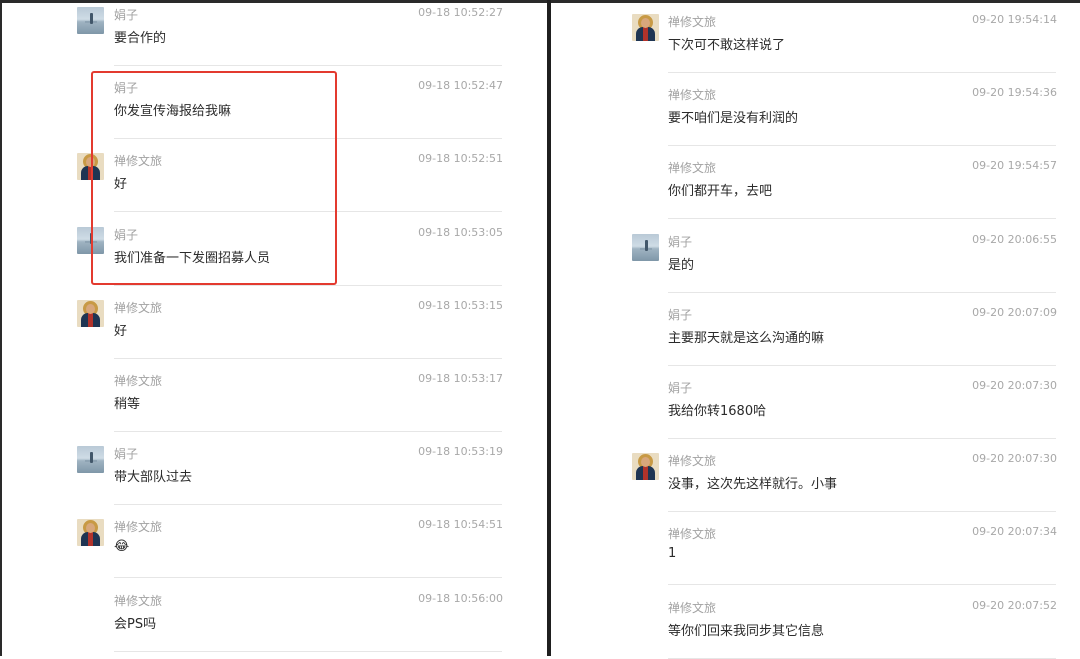 This screenshot has width=1080, height=659. Describe the element at coordinates (274, 615) in the screenshot. I see `message-row: 禅修文旅 09-18 10:56:00 会PS吗` at that location.